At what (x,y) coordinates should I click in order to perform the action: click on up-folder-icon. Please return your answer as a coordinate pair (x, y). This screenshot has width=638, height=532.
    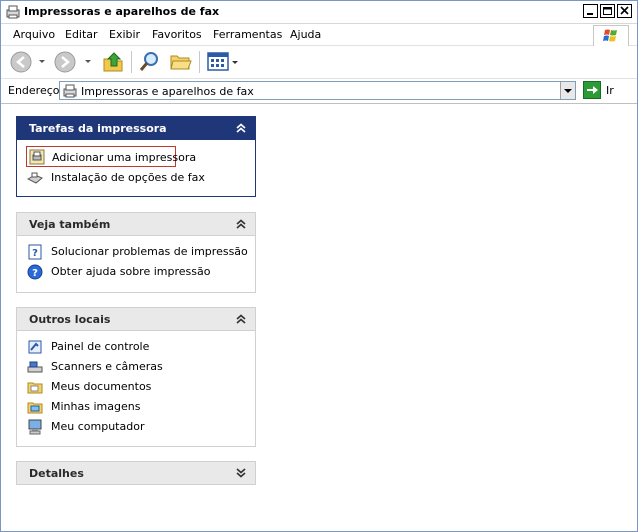
    Looking at the image, I should click on (113, 62).